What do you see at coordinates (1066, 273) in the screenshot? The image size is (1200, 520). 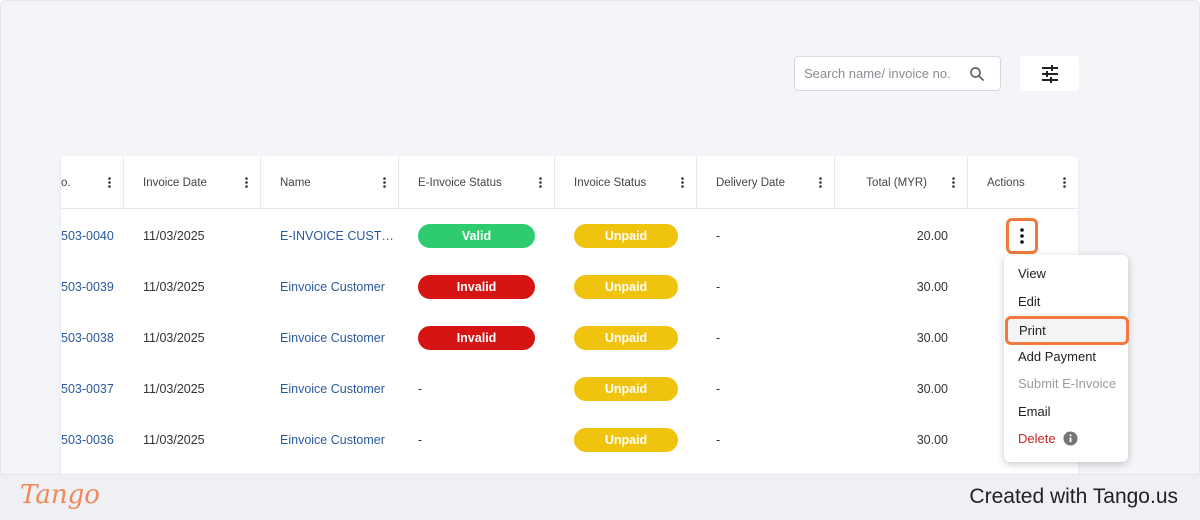 I see `menu-item-view: View` at bounding box center [1066, 273].